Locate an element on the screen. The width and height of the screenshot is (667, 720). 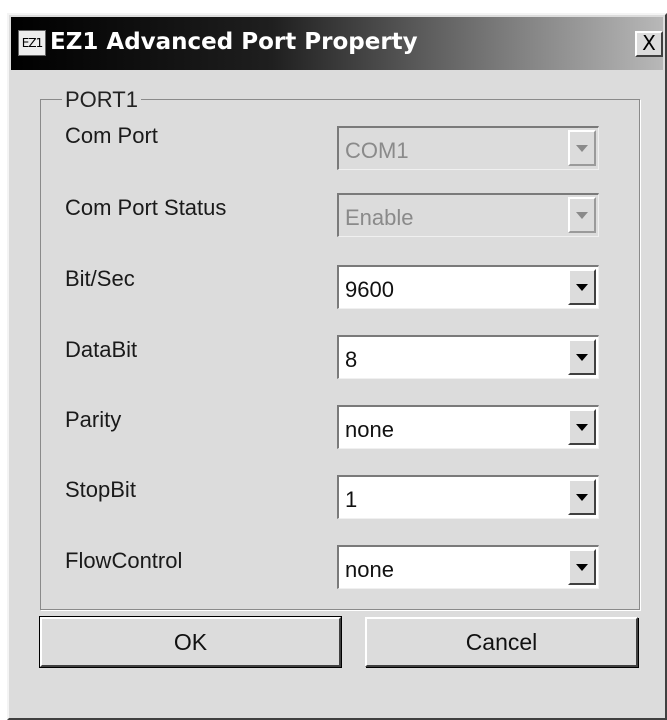
com-port-select: COM1 is located at coordinates (468, 148).